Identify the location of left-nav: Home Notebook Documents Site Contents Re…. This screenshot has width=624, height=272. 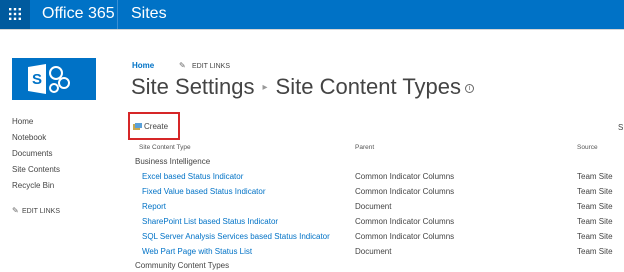
(67, 156).